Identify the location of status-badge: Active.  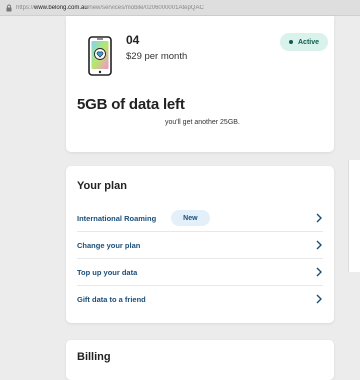
(304, 42).